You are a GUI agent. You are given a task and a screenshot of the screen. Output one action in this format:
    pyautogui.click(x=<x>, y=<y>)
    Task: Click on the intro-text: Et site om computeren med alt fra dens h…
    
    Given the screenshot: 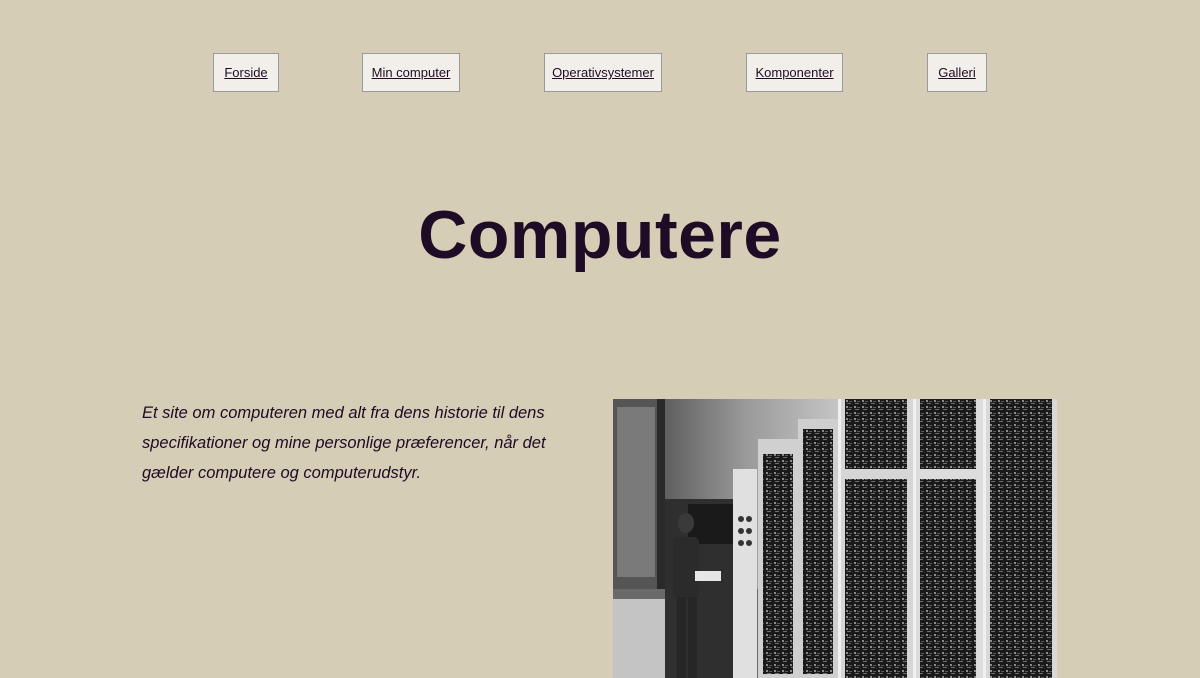 What is the action you would take?
    pyautogui.click(x=344, y=443)
    